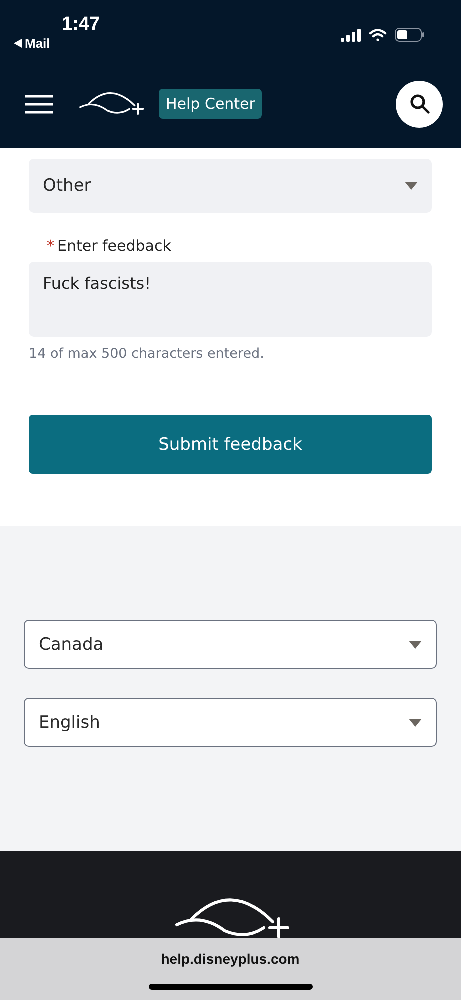  What do you see at coordinates (230, 722) in the screenshot?
I see `region-select: English` at bounding box center [230, 722].